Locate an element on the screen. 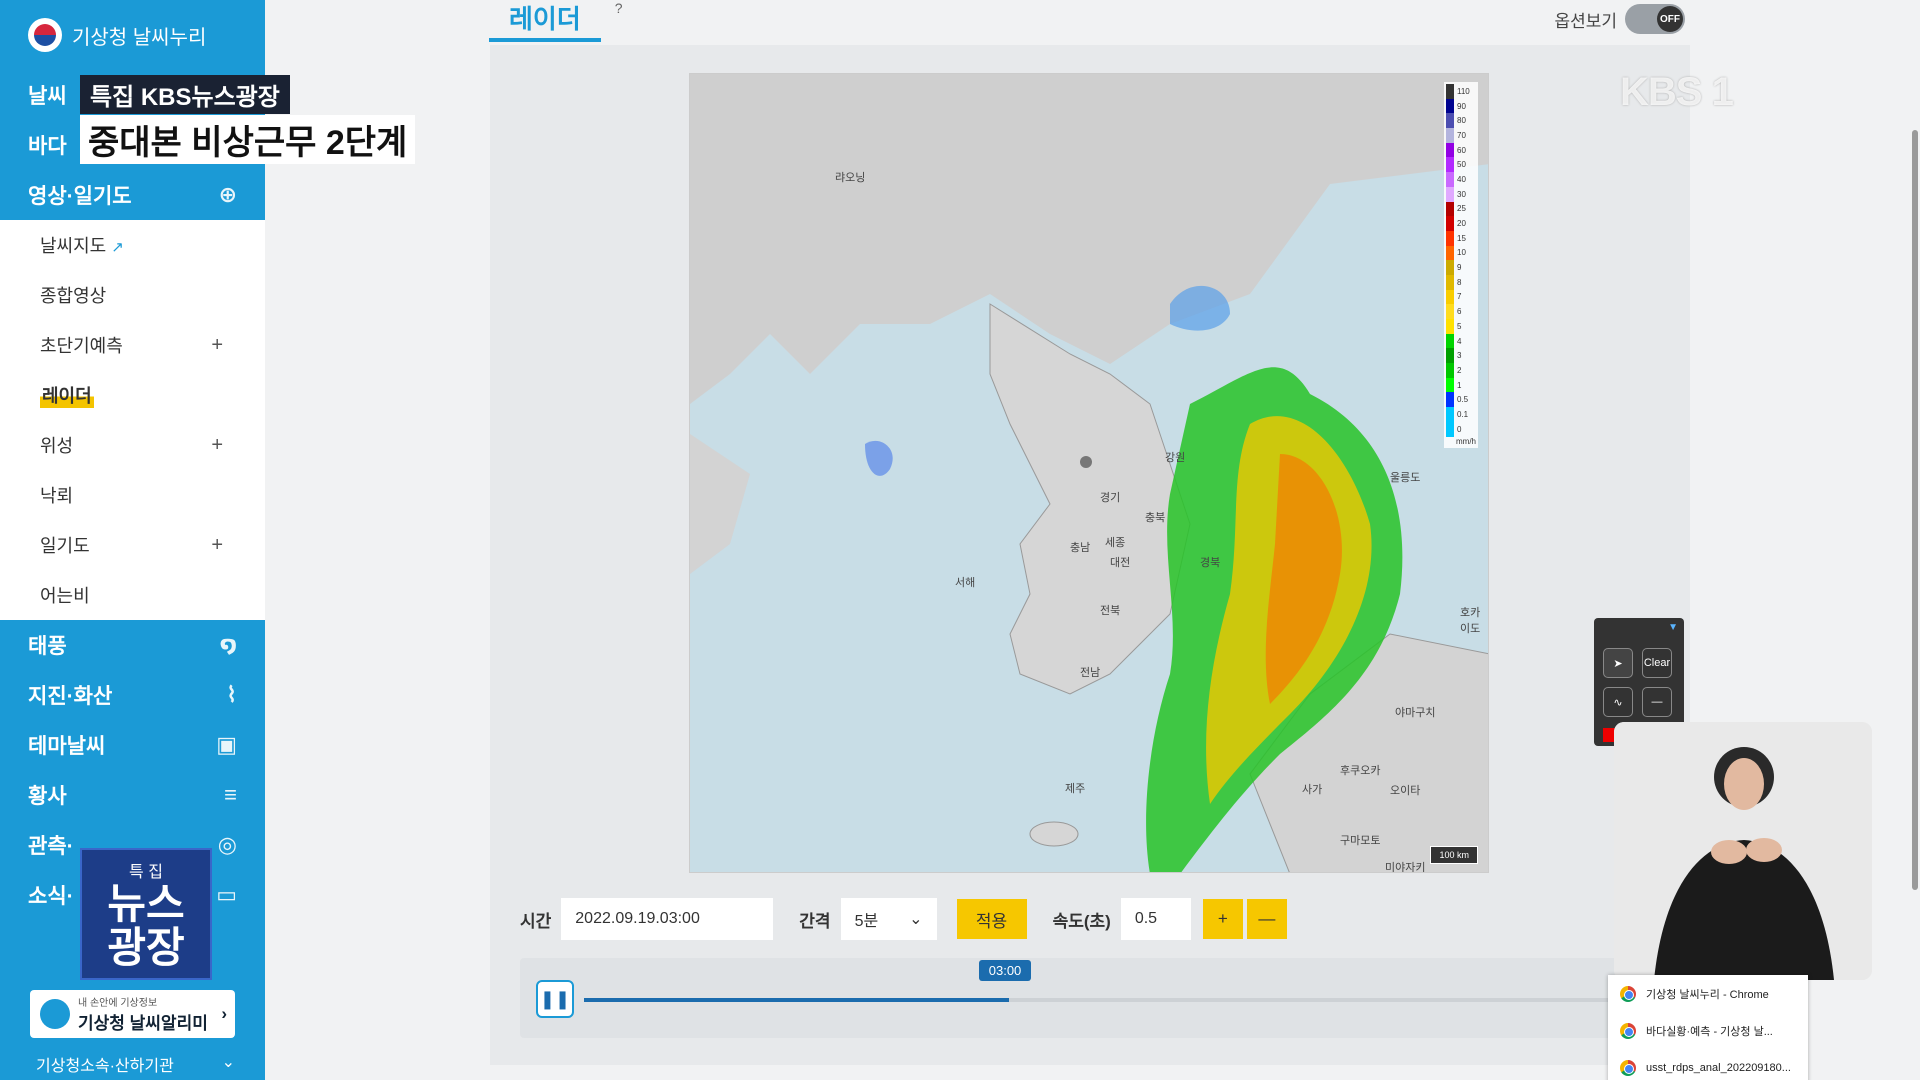  page-scrollbar is located at coordinates (1915, 510).